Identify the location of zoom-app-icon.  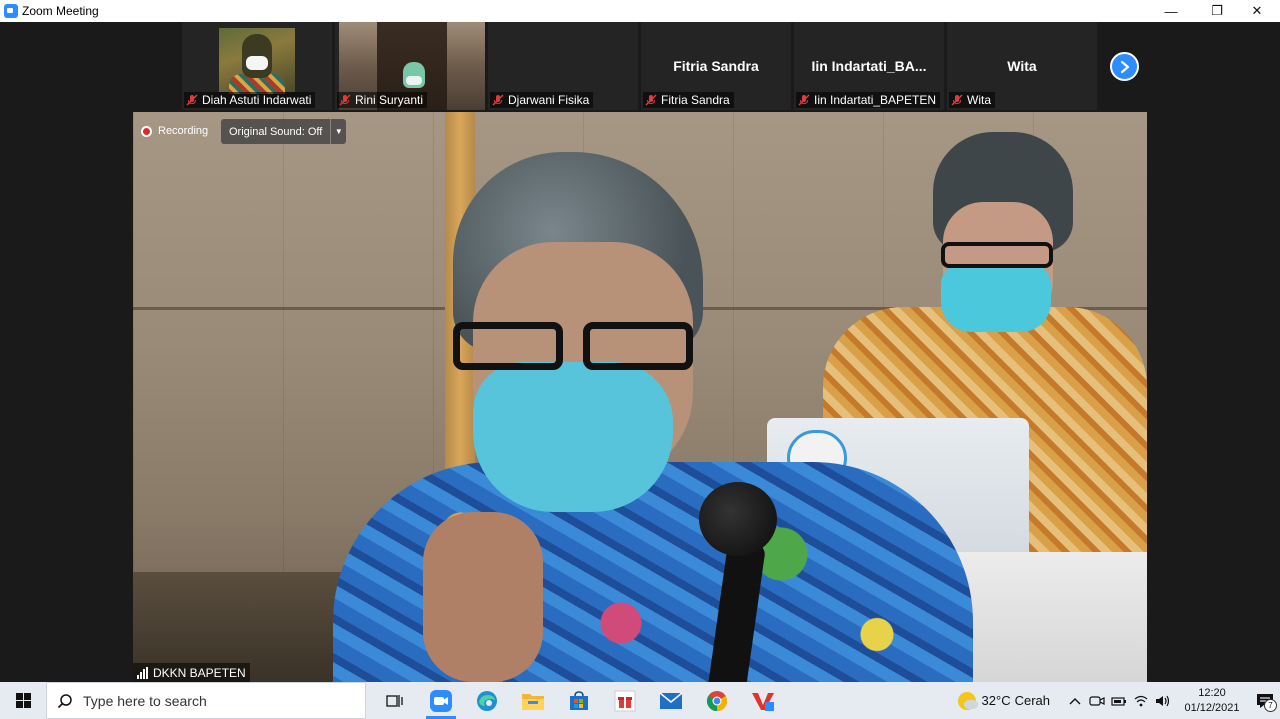
(11, 11).